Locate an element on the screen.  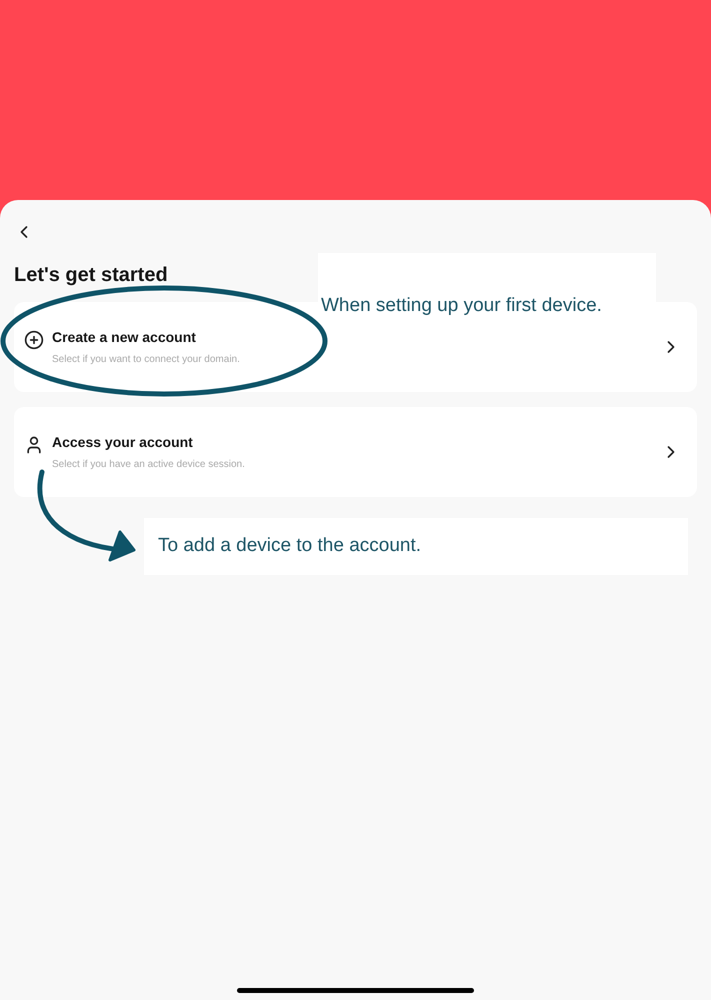
option-subtitle: Select if you want to connect your domain. is located at coordinates (146, 360).